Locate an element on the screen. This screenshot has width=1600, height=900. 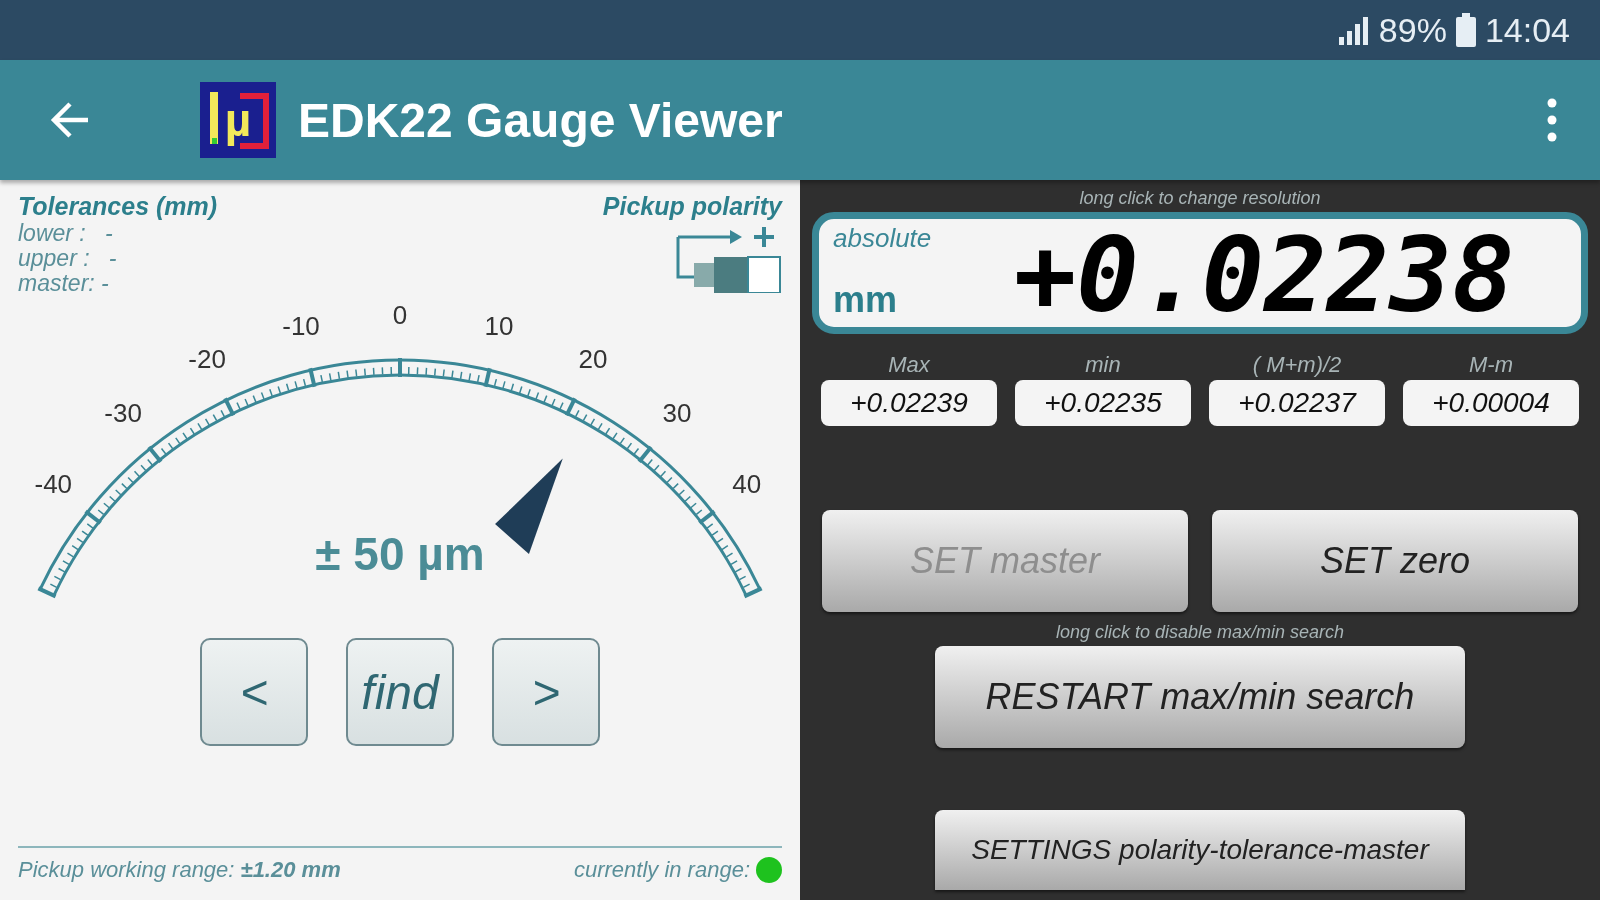
in-range-label: currently in range: is located at coordinates (661, 870).